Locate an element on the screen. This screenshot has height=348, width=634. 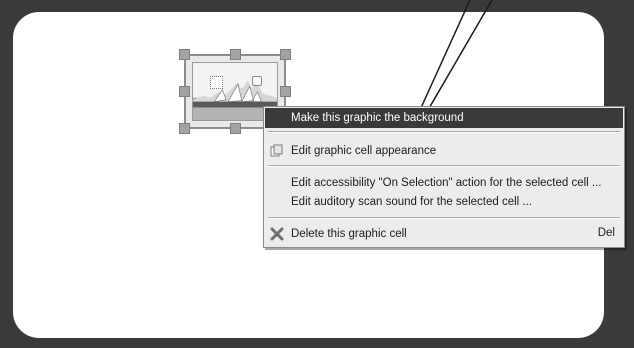
delete-shortcut: Del is located at coordinates (606, 233).